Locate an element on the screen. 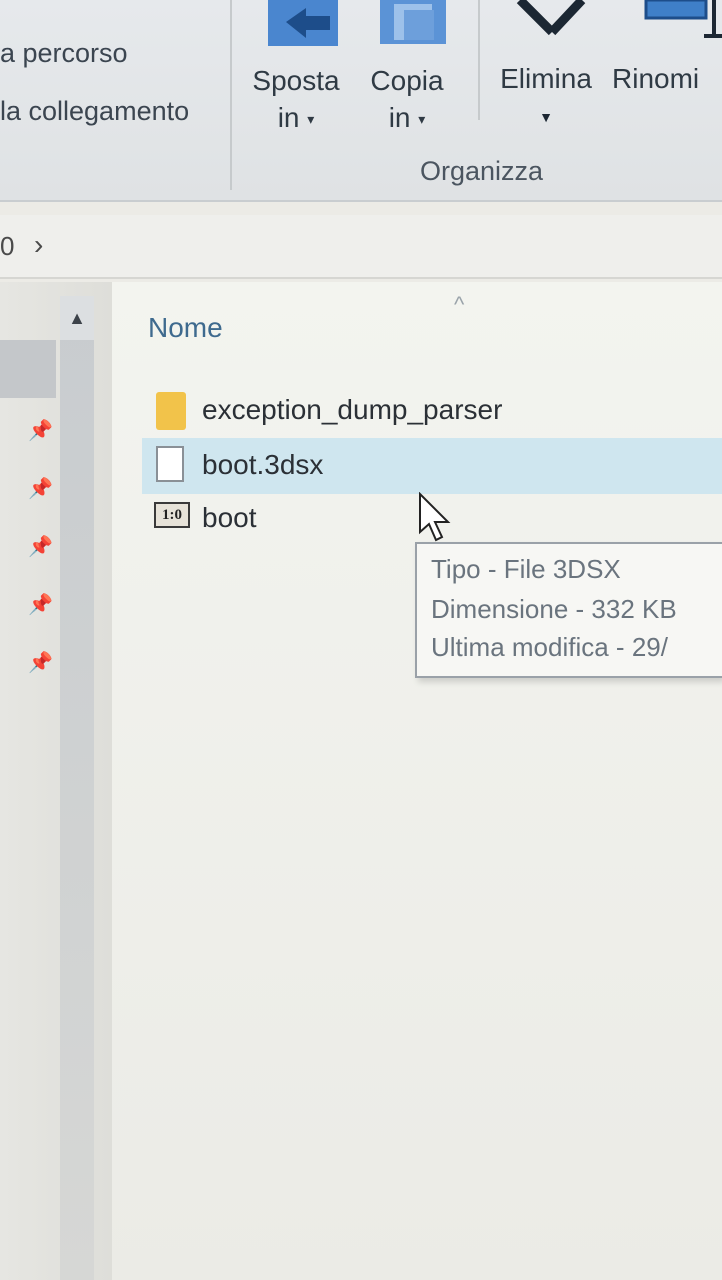  rename-icon is located at coordinates (683, 23).